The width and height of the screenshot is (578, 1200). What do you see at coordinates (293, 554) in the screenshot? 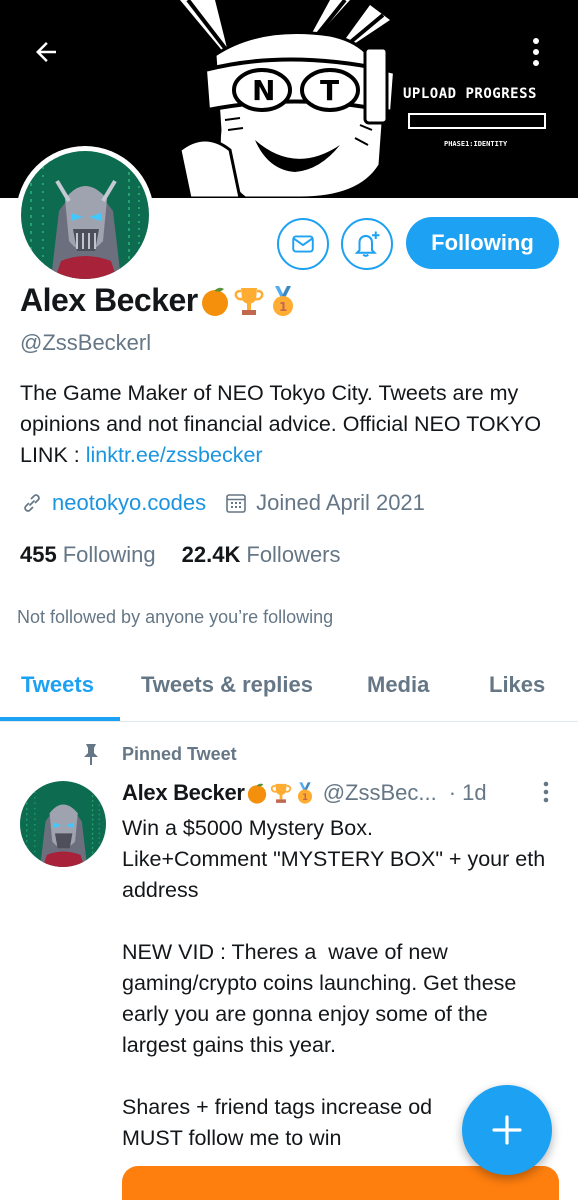
I see `followers-label: Followers` at bounding box center [293, 554].